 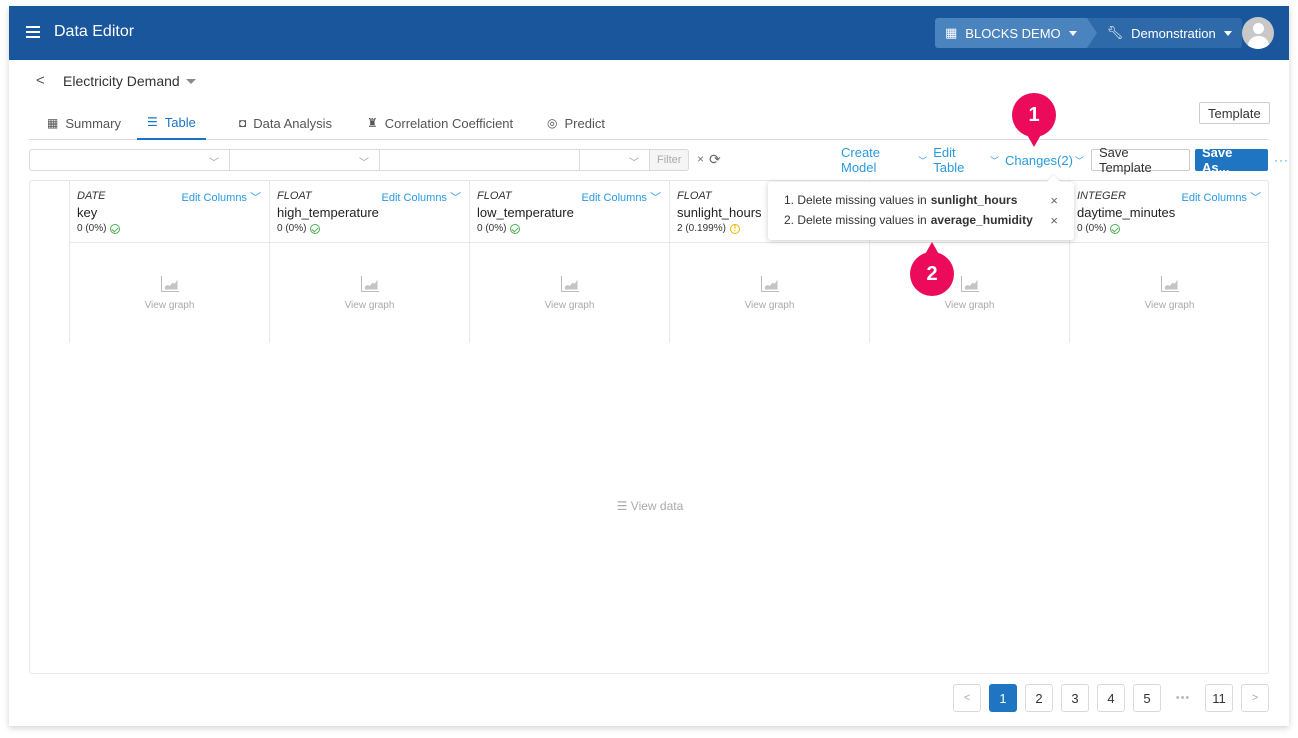 What do you see at coordinates (1255, 698) in the screenshot?
I see `next-page-button: >` at bounding box center [1255, 698].